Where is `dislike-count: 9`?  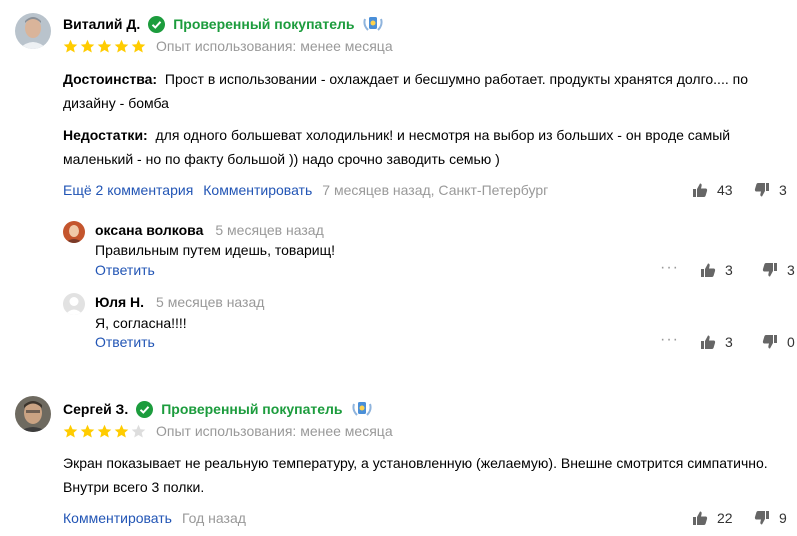
dislike-count: 9 is located at coordinates (783, 518).